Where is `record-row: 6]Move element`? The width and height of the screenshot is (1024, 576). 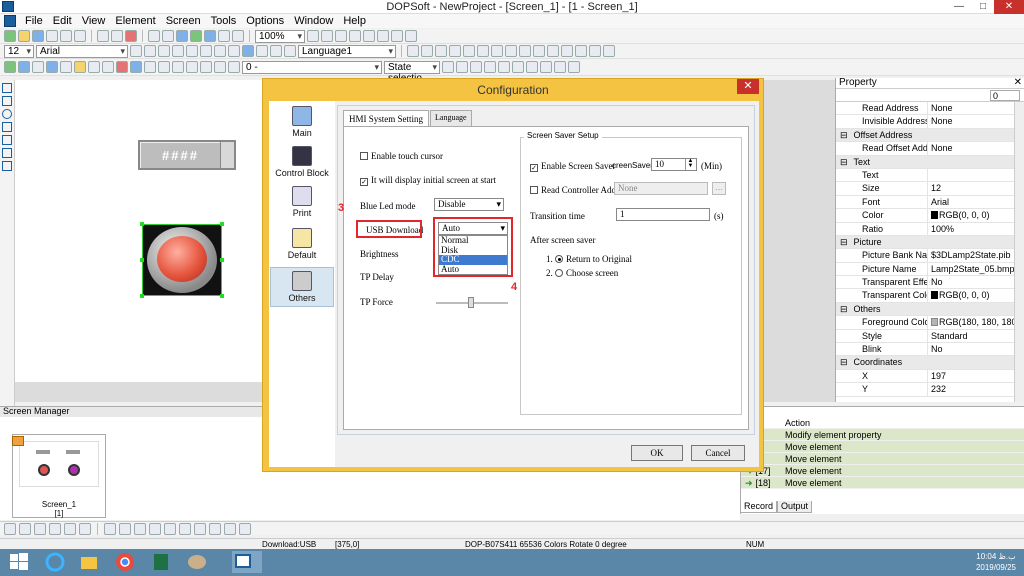 record-row: 6]Move element is located at coordinates (882, 459).